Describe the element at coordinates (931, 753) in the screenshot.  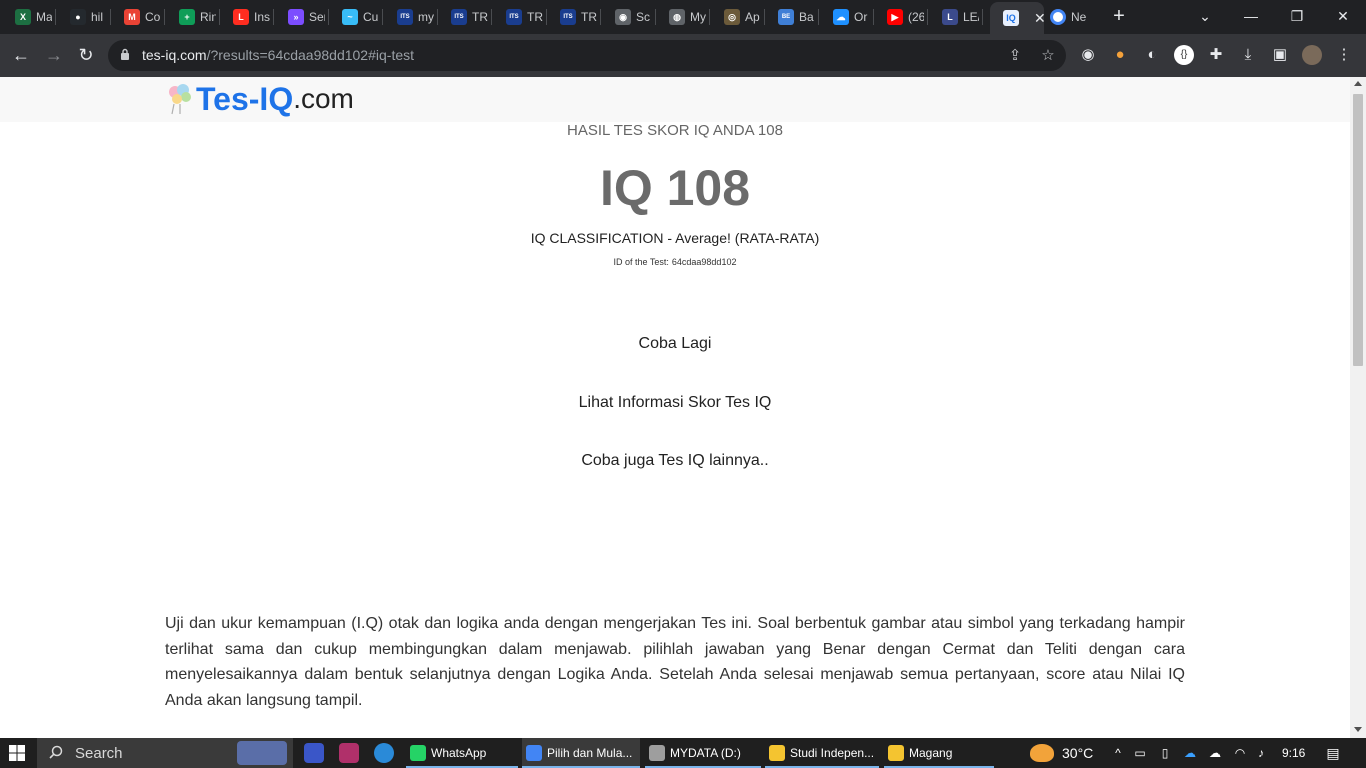
I see `taskbar-app-label: Magang` at that location.